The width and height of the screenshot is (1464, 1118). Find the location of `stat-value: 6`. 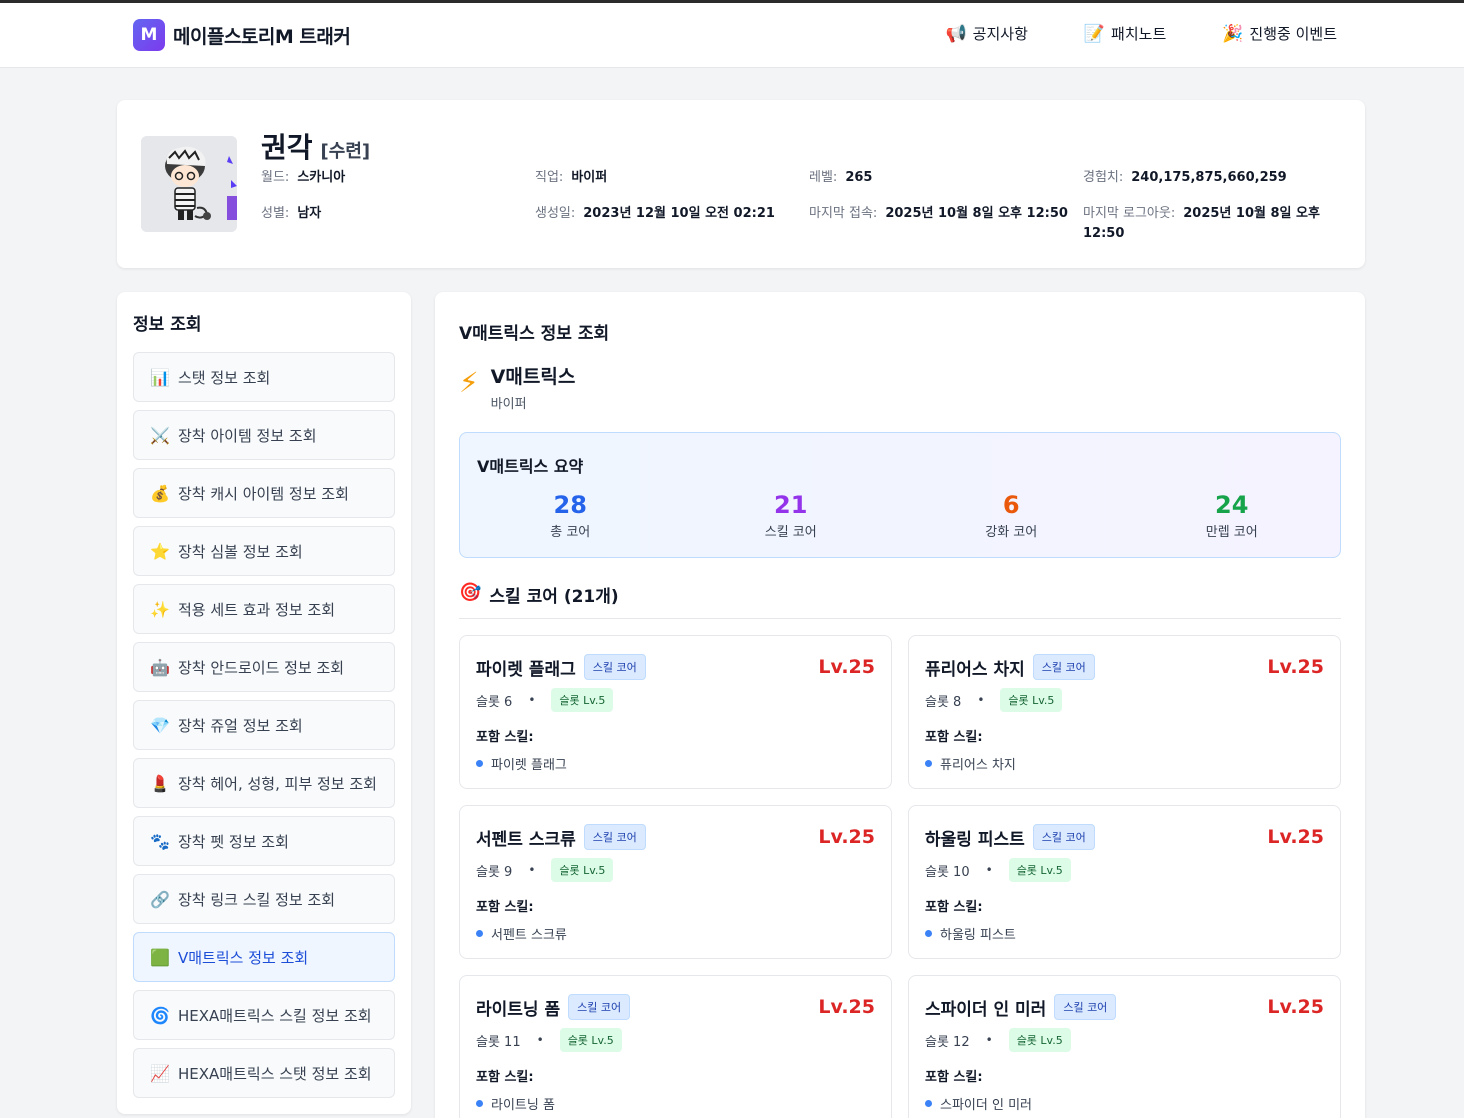

stat-value: 6 is located at coordinates (1011, 505).